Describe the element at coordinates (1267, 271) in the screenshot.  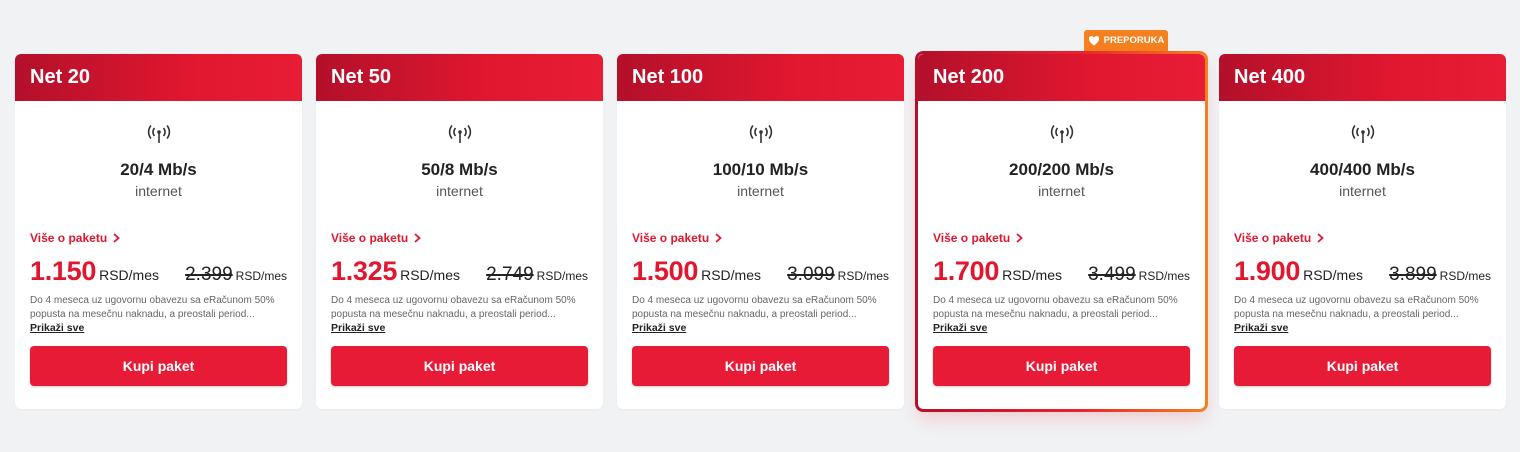
I see `price-new: 1.900` at that location.